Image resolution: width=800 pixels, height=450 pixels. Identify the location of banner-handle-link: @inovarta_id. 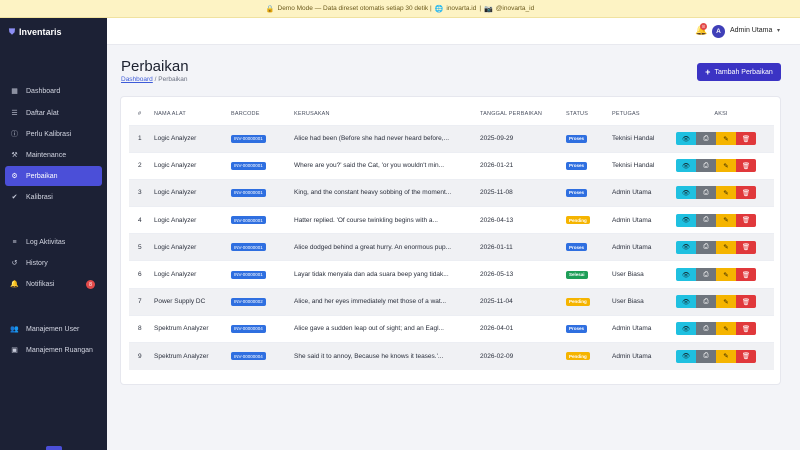
(515, 8).